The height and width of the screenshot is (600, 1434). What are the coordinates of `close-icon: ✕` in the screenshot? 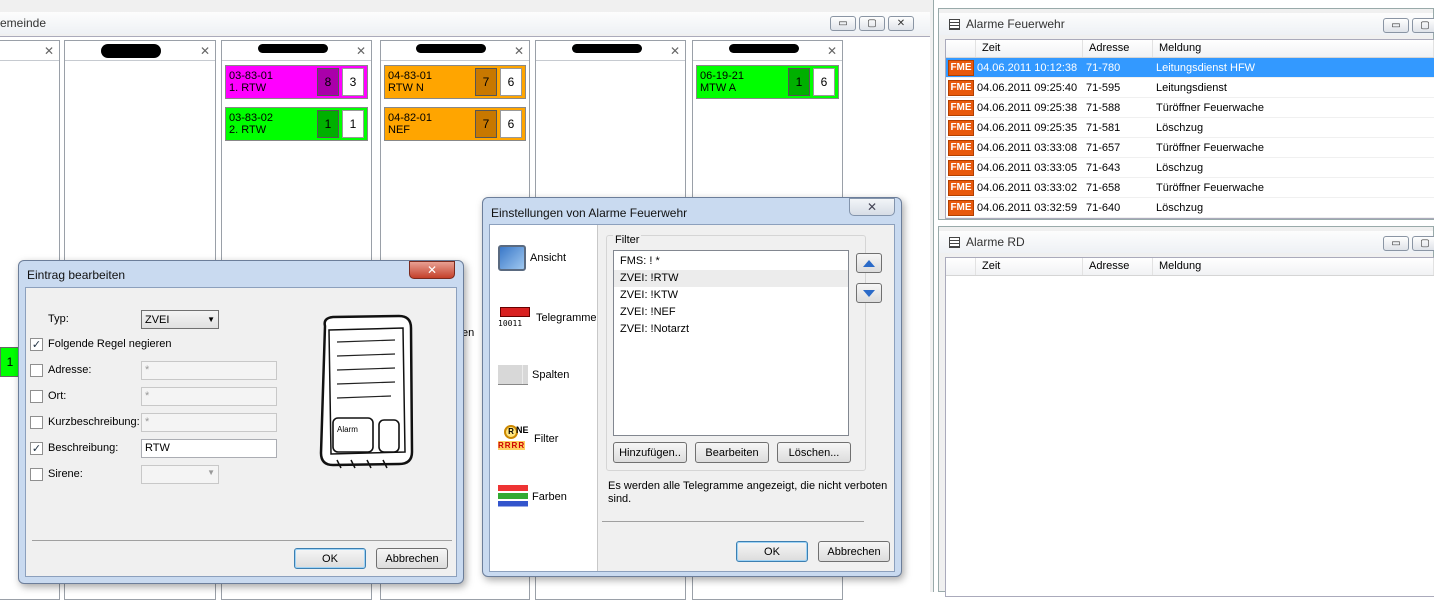 It's located at (901, 23).